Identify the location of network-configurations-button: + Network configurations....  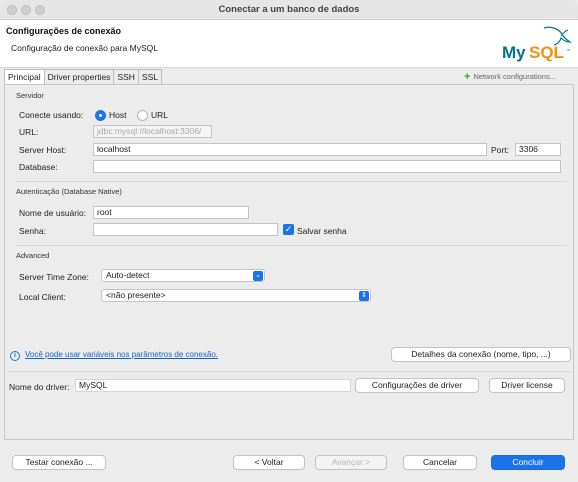
(510, 76).